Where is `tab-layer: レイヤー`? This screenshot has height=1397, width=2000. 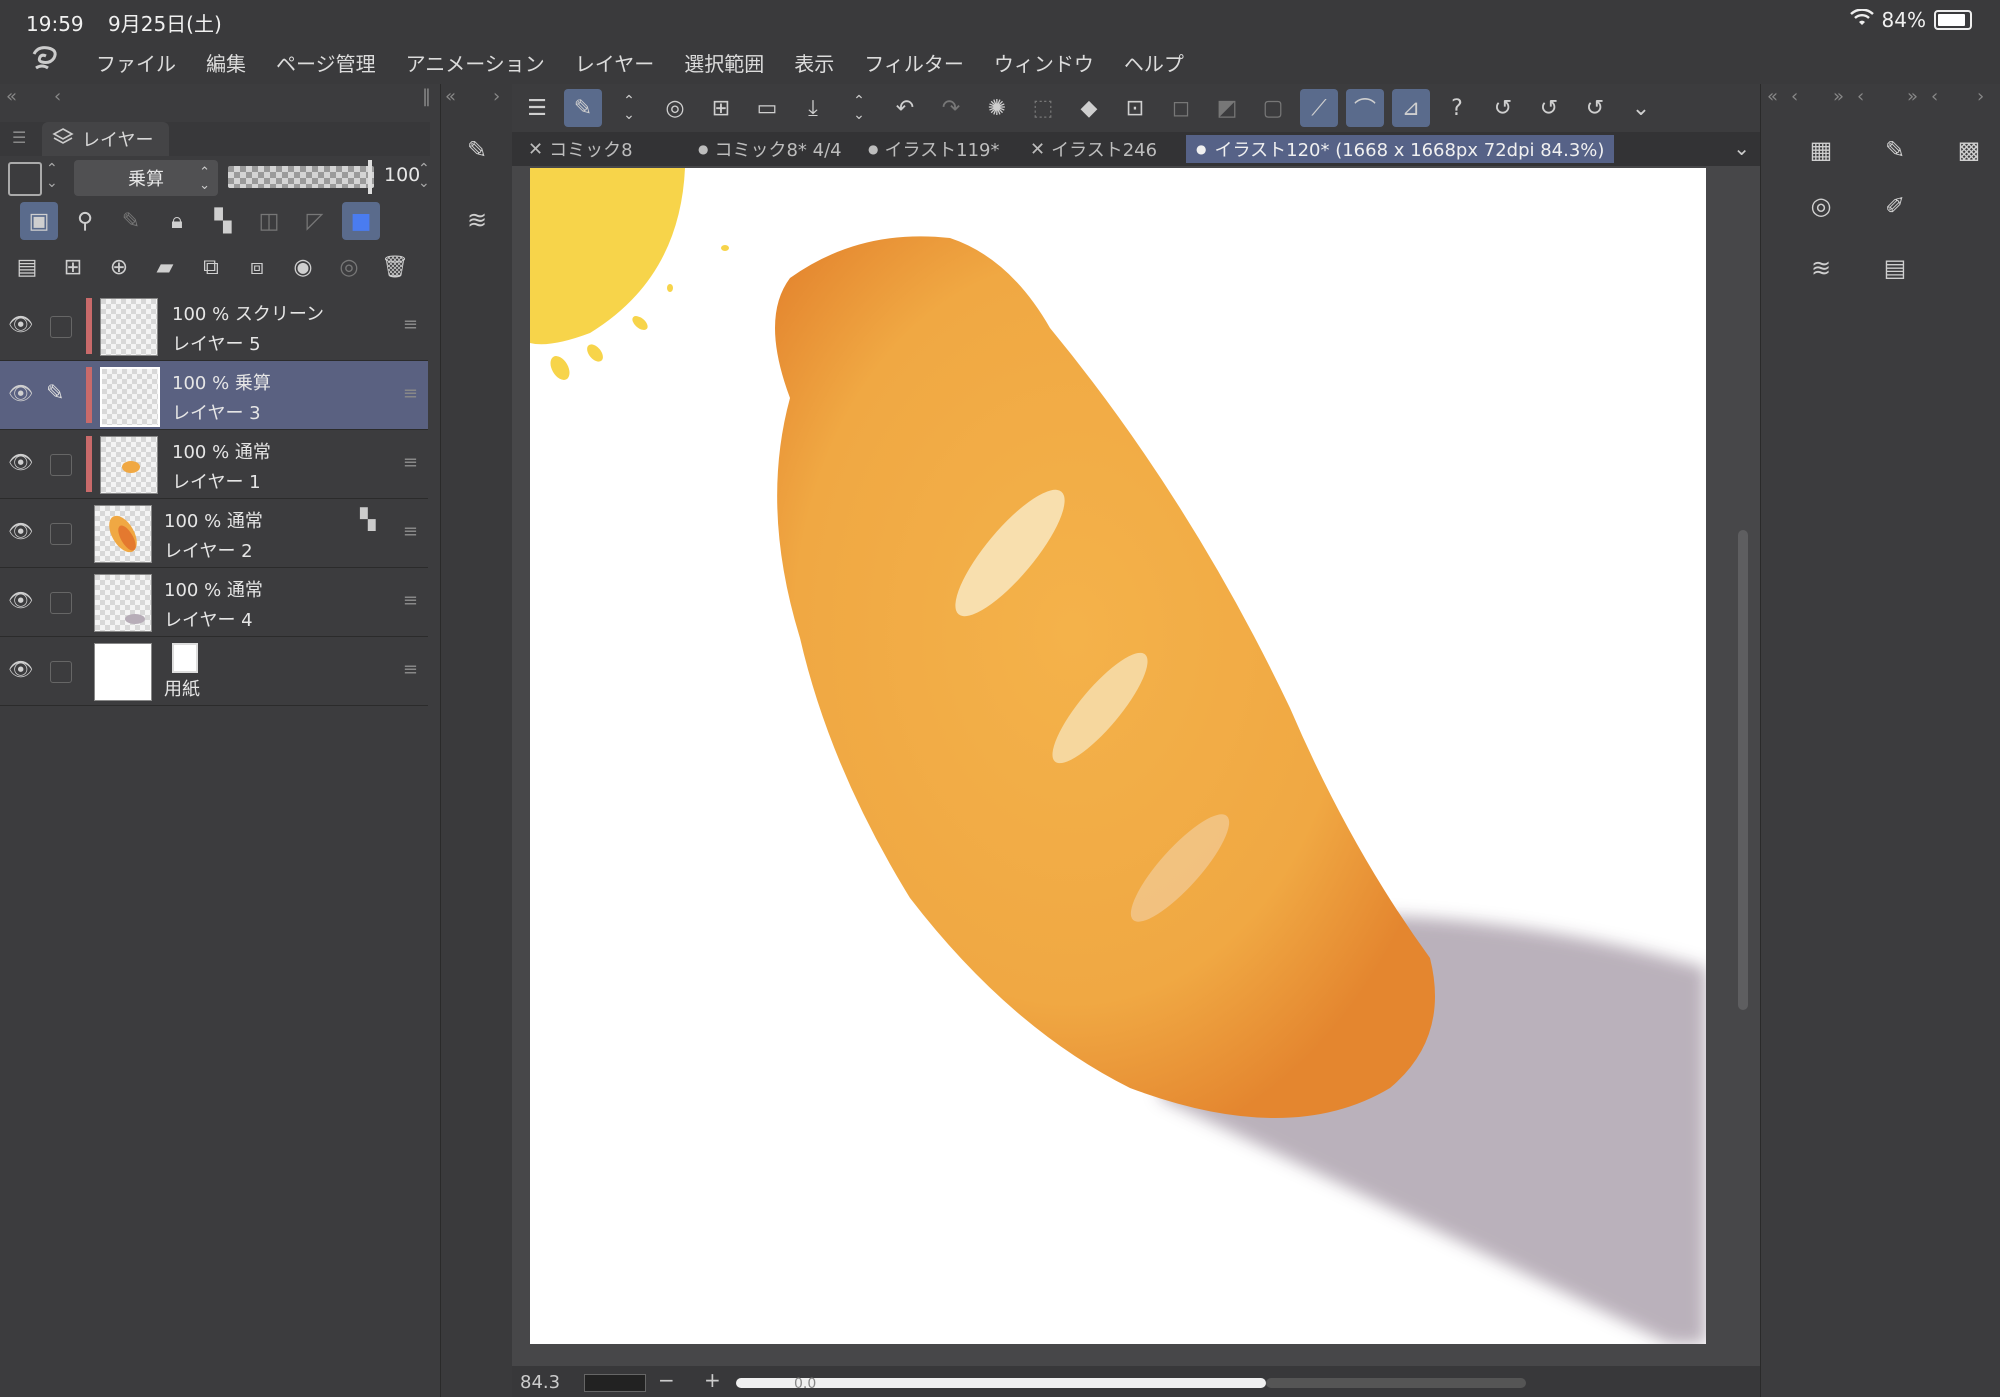 tab-layer: レイヤー is located at coordinates (106, 139).